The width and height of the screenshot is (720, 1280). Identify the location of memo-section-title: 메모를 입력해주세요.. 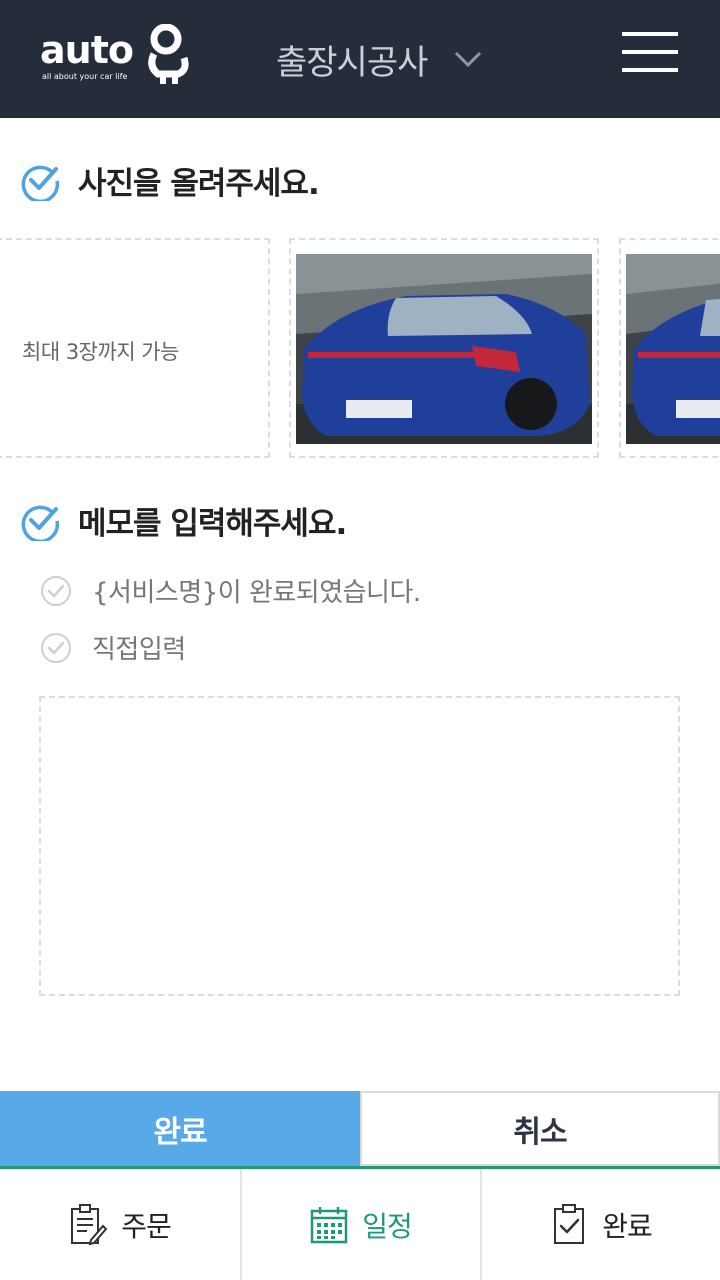
(183, 520).